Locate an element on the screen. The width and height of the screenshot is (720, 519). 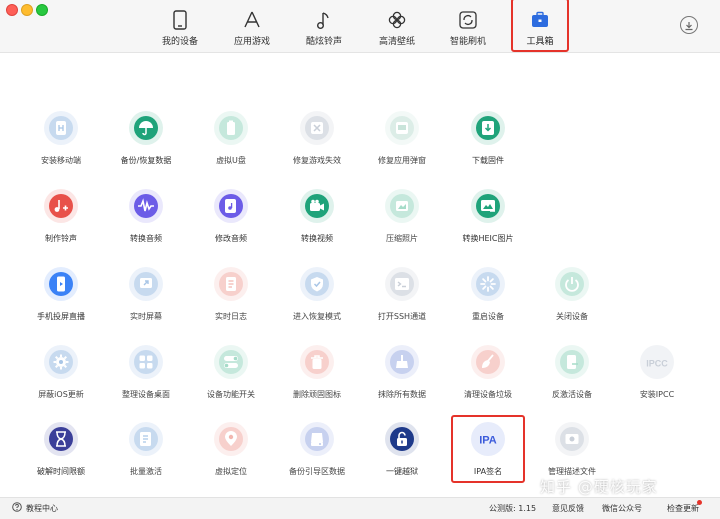
ipcc-icon: IPCC is located at coordinates (657, 362).